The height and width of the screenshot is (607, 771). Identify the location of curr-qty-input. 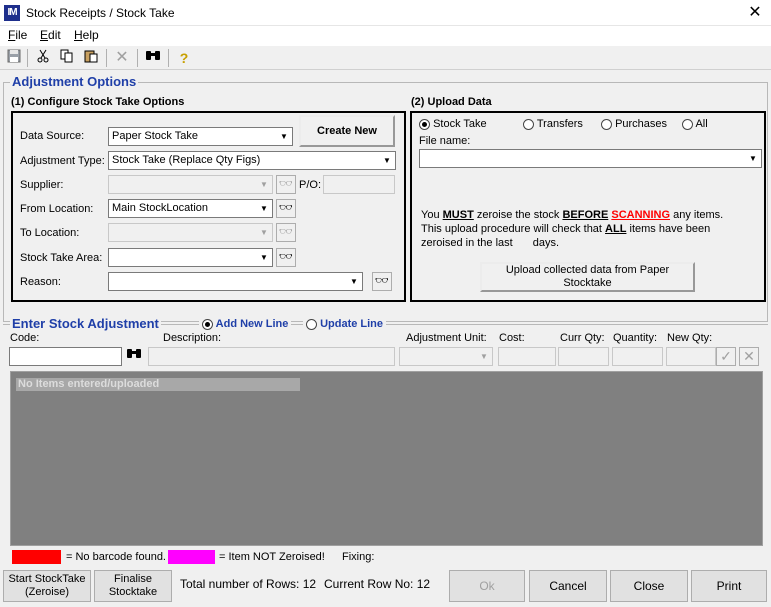
(583, 356).